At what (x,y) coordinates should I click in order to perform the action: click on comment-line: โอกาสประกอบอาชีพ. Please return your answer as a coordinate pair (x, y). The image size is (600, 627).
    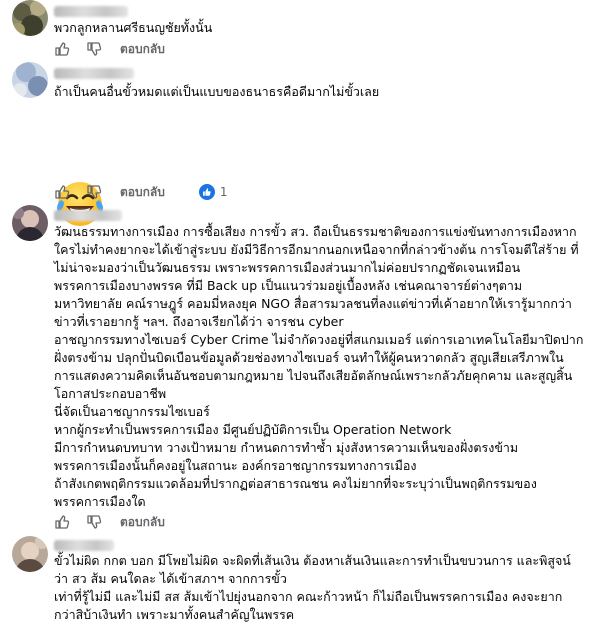
    Looking at the image, I should click on (110, 393).